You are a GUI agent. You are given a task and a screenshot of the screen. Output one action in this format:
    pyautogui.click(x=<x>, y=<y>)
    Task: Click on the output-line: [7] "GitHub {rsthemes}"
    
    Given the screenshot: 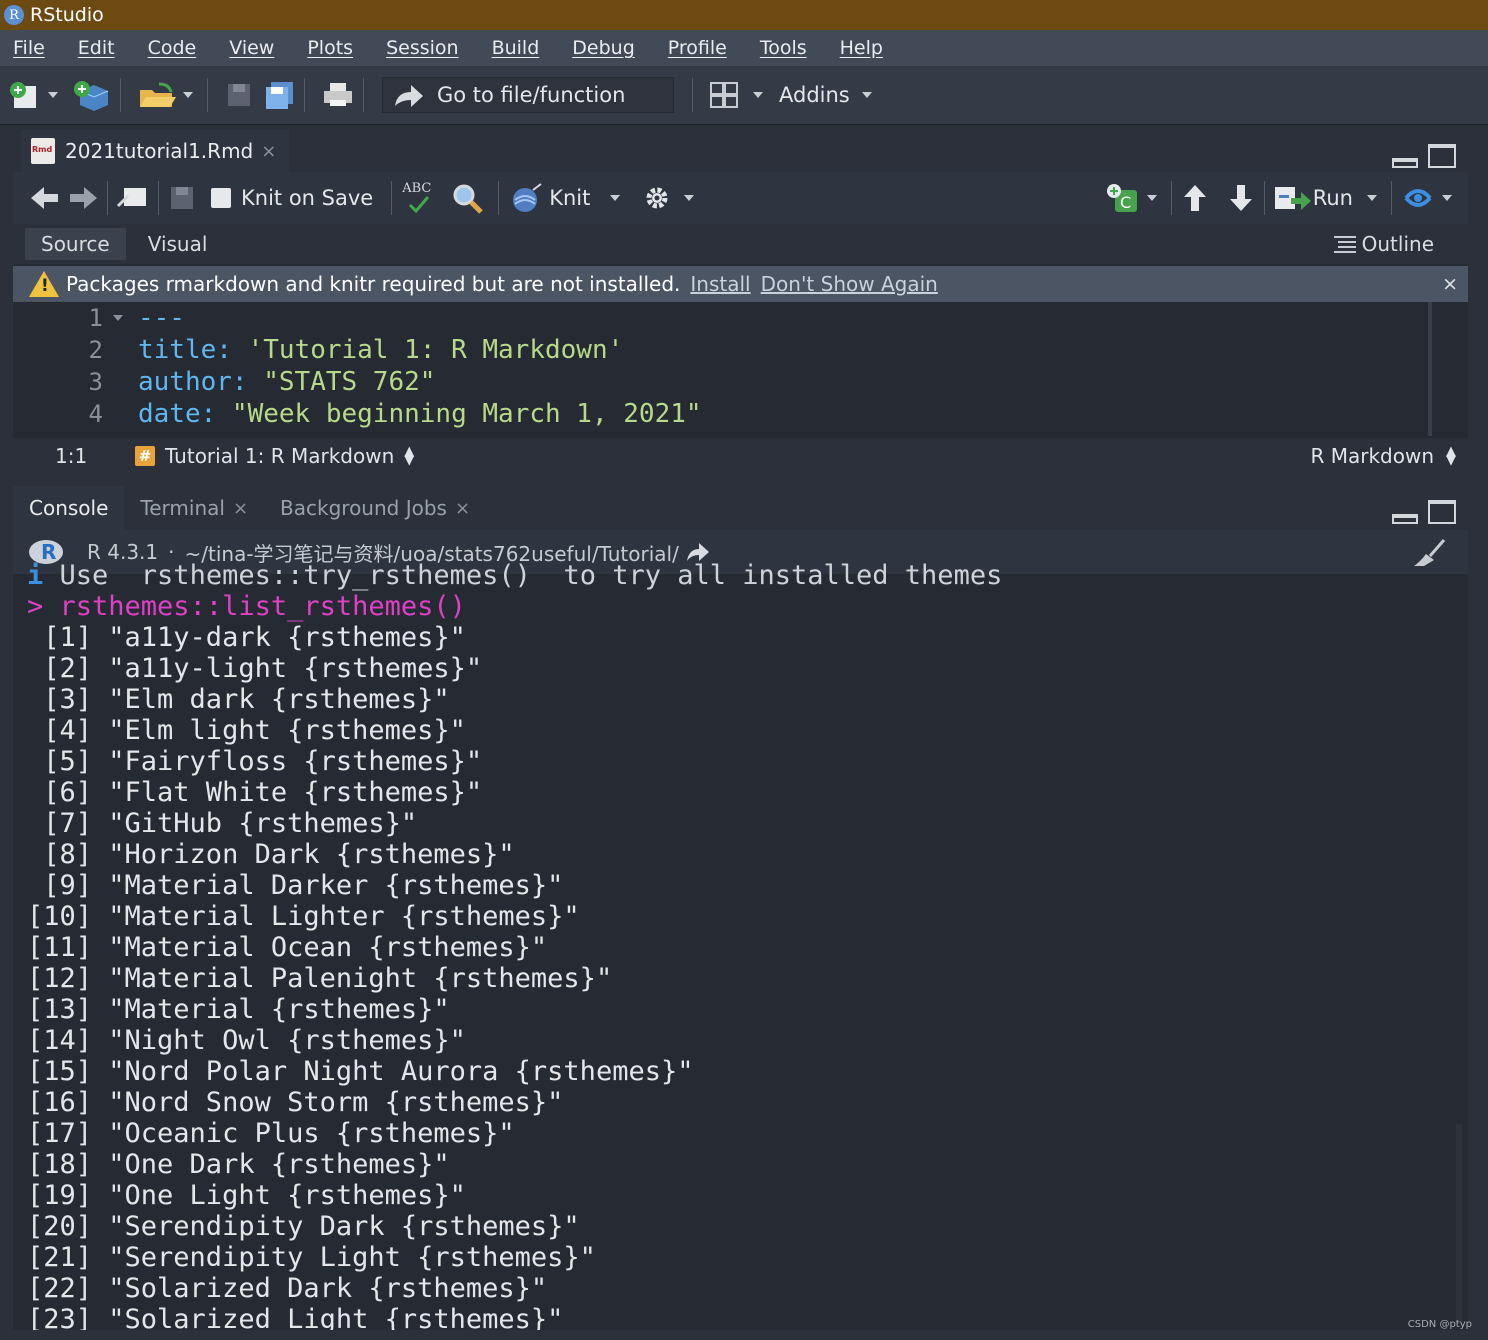 What is the action you would take?
    pyautogui.click(x=222, y=823)
    